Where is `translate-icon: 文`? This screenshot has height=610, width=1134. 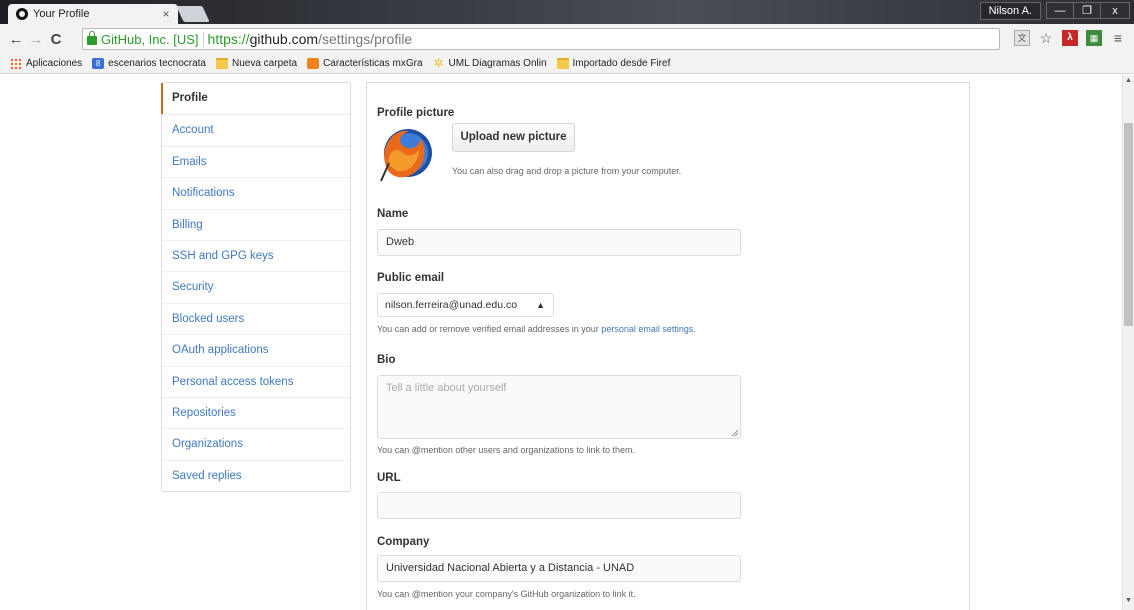 translate-icon: 文 is located at coordinates (1022, 38).